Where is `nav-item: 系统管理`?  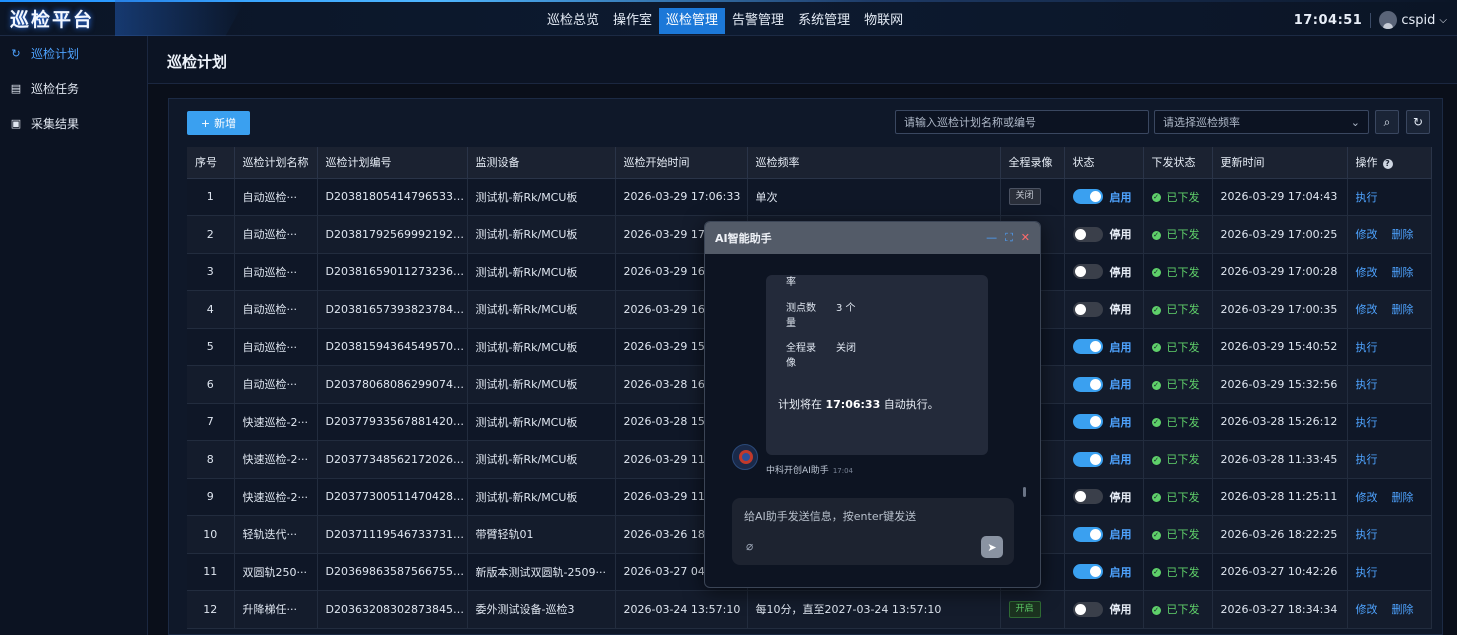
nav-item: 系统管理 is located at coordinates (824, 21).